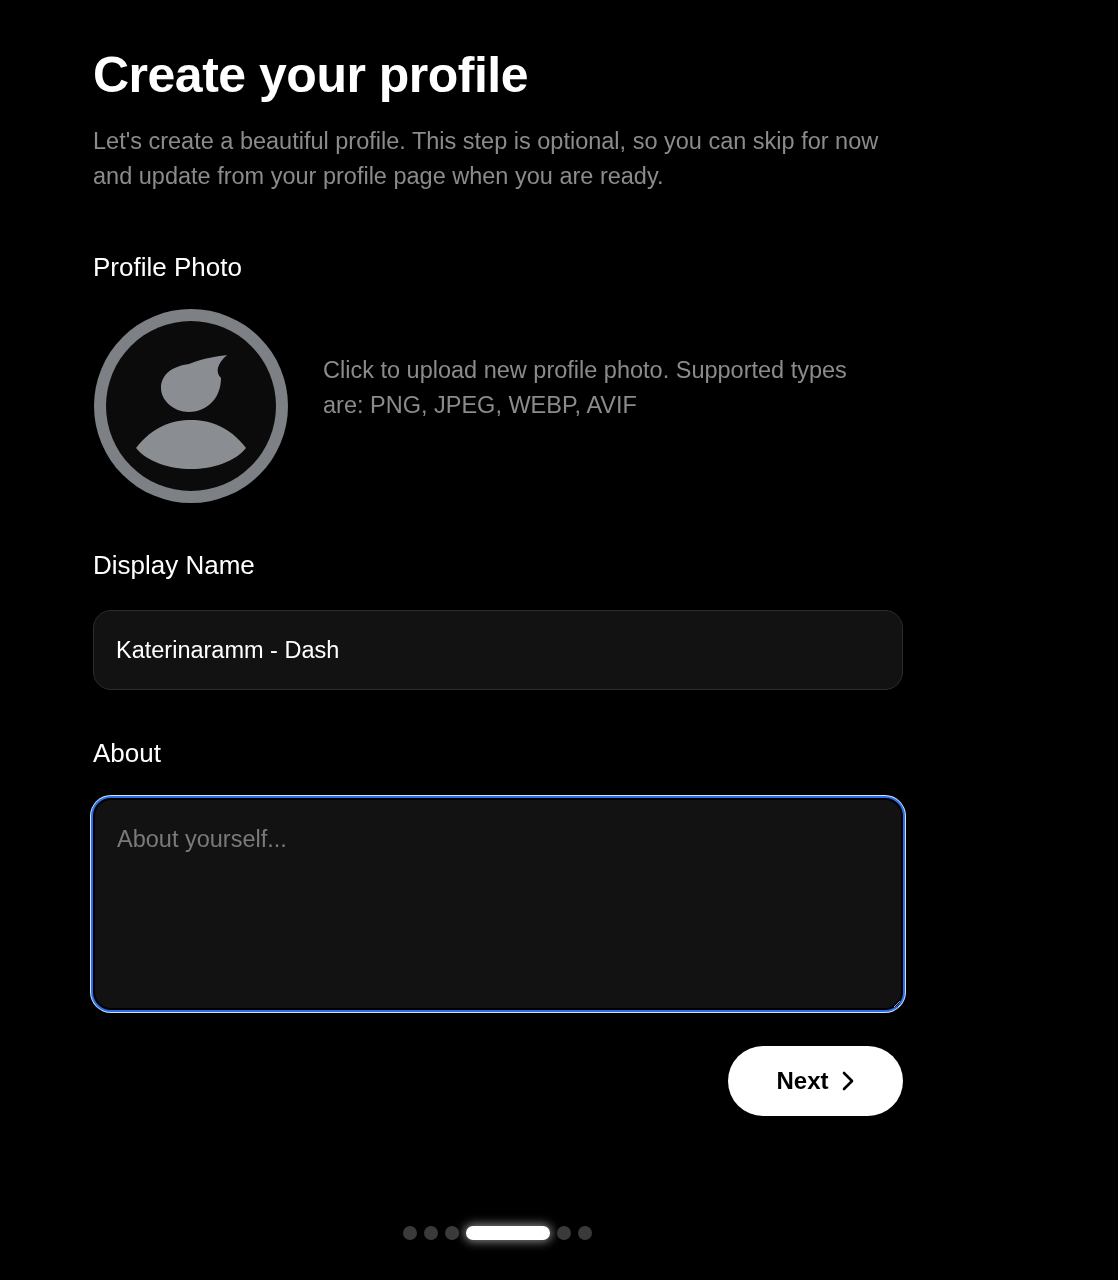  I want to click on page-subtitle: Let's create a beautiful profile. This step is optional, so you can skip for now and update from your profile page when you are ready., so click(486, 159).